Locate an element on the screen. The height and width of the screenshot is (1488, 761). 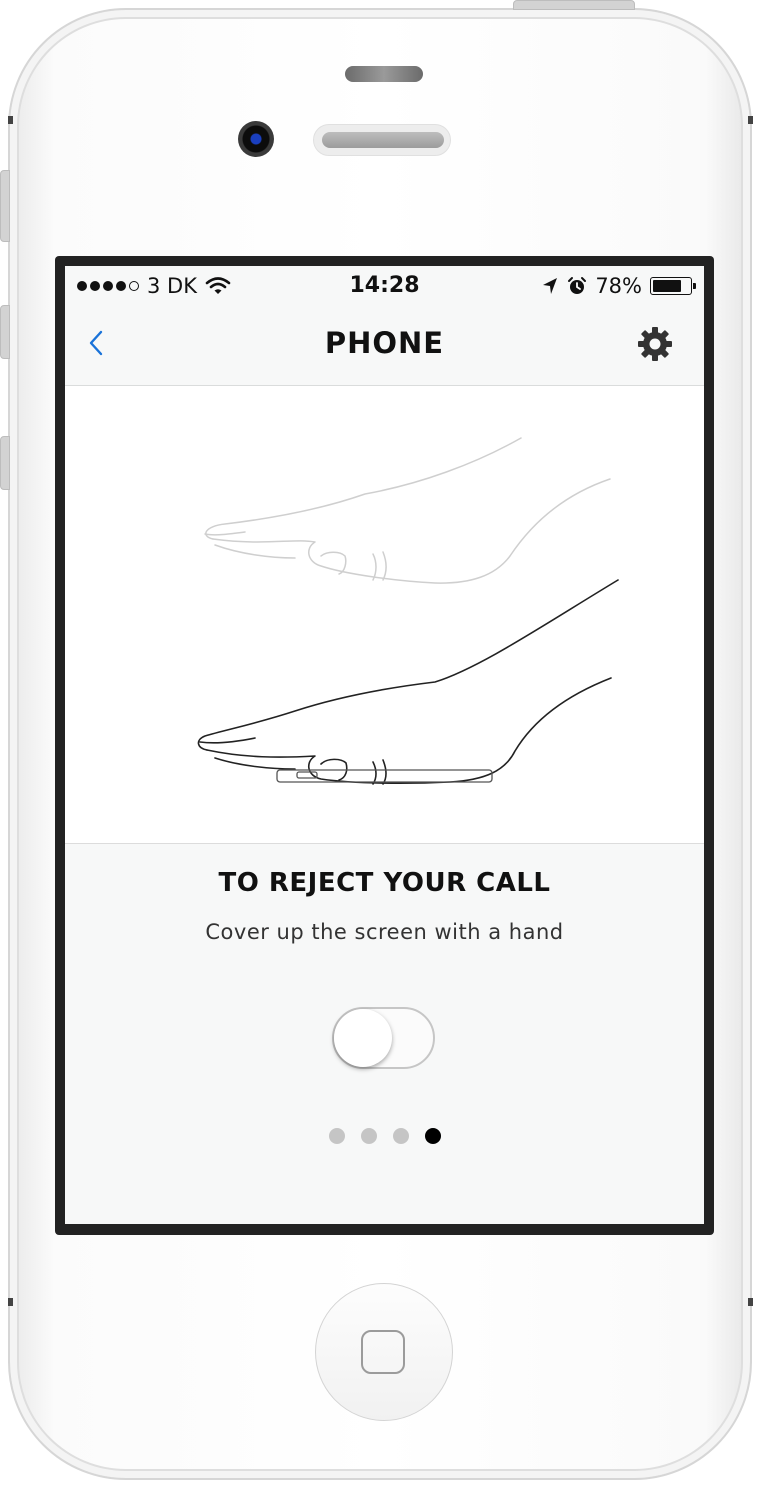
page-title: PHONE is located at coordinates (384, 343).